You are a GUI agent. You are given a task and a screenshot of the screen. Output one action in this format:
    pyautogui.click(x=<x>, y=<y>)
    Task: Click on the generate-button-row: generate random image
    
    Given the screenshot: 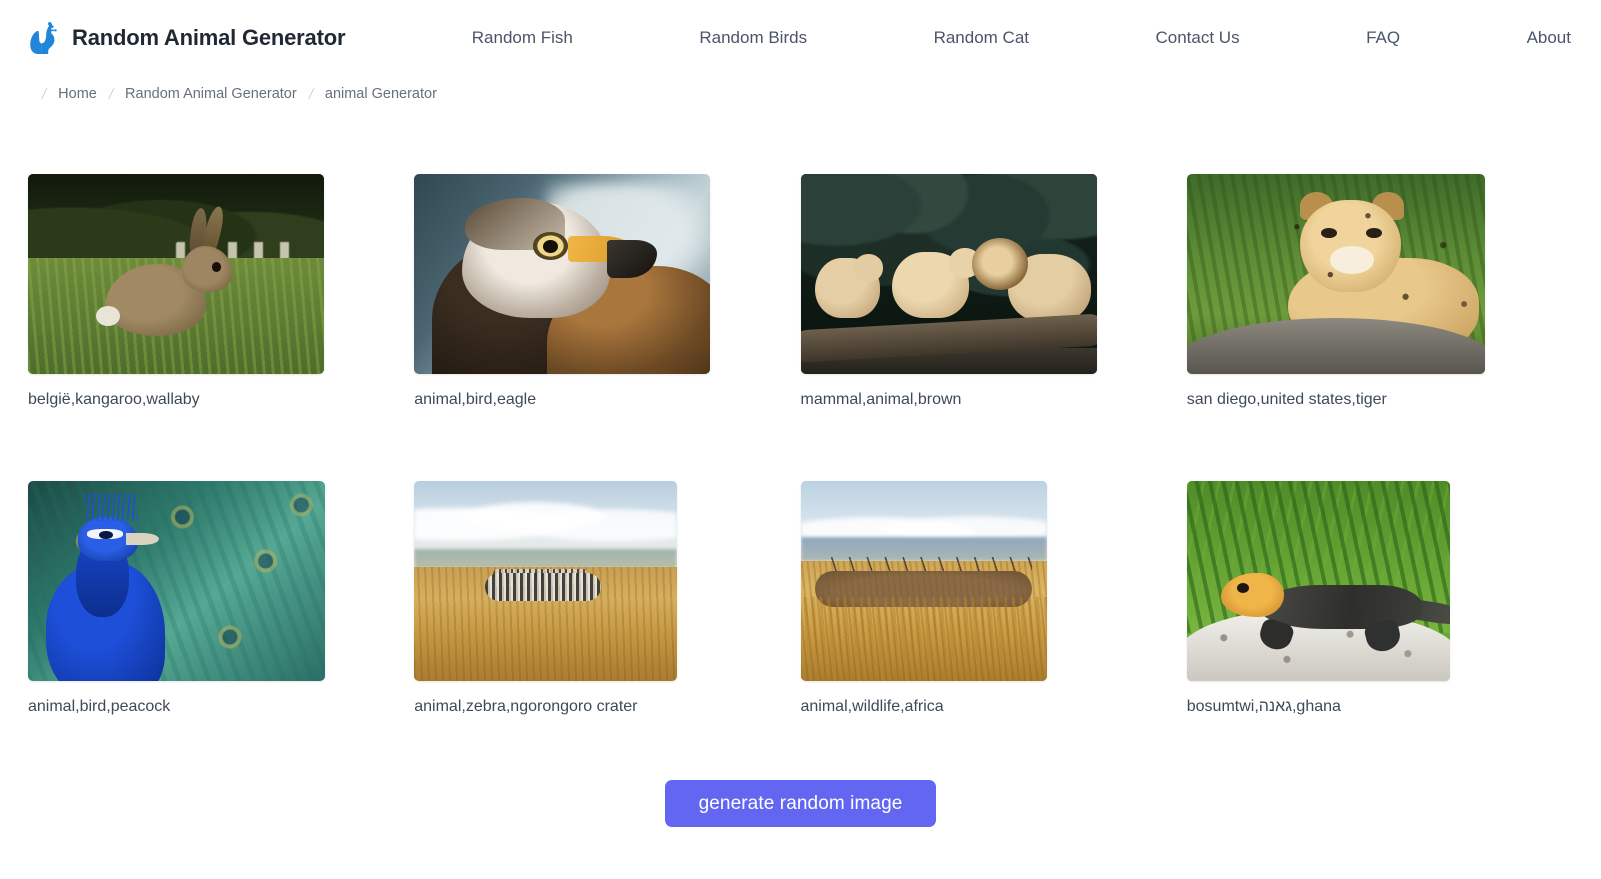 What is the action you would take?
    pyautogui.click(x=800, y=803)
    